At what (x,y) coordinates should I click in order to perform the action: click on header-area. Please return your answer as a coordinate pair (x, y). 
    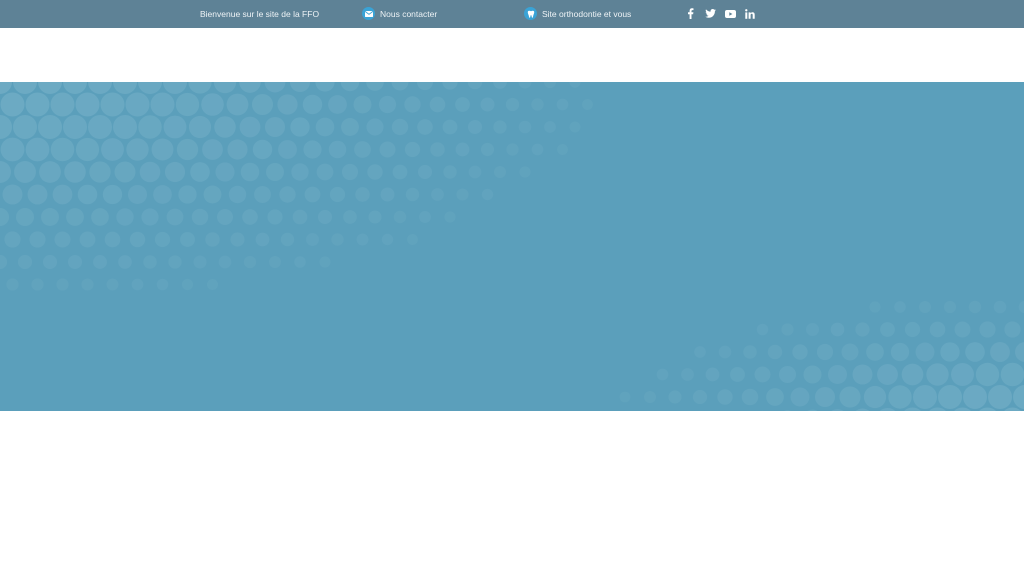
    Looking at the image, I should click on (512, 55).